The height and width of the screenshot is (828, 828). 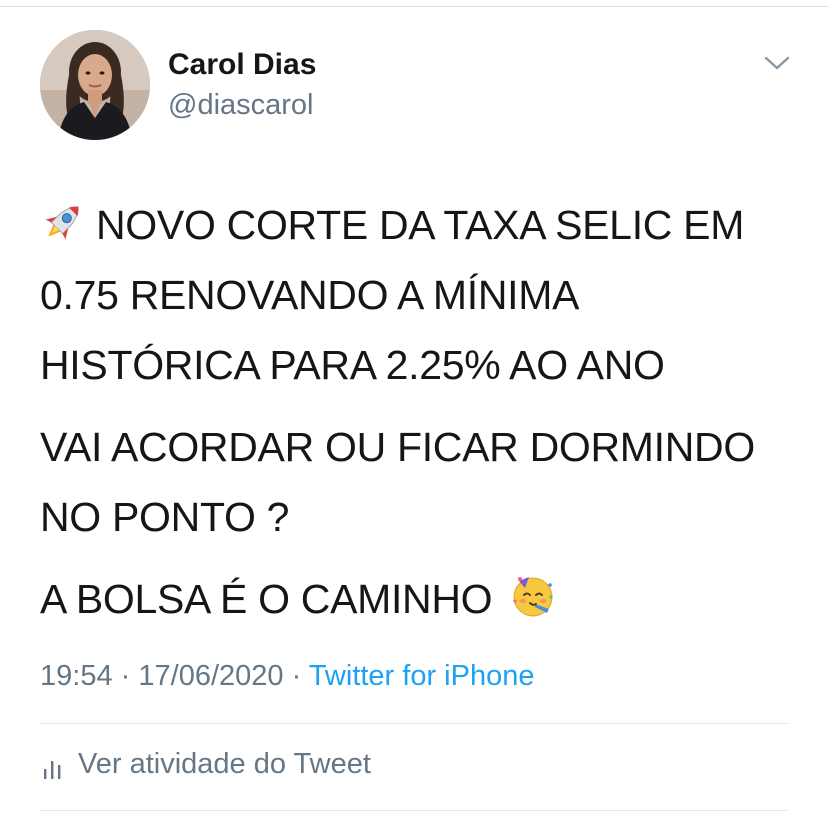 What do you see at coordinates (533, 597) in the screenshot?
I see `partying-face-icon` at bounding box center [533, 597].